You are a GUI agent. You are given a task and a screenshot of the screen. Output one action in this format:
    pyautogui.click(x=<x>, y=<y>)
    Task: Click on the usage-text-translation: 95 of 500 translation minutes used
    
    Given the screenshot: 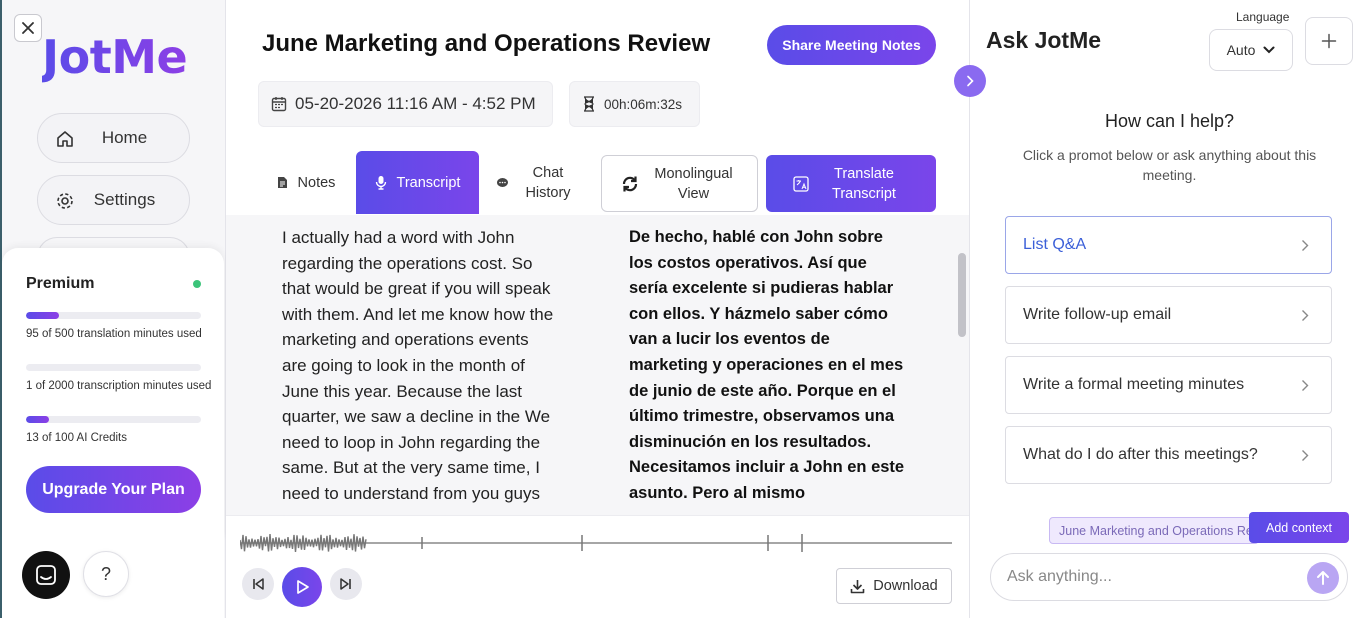 What is the action you would take?
    pyautogui.click(x=114, y=334)
    